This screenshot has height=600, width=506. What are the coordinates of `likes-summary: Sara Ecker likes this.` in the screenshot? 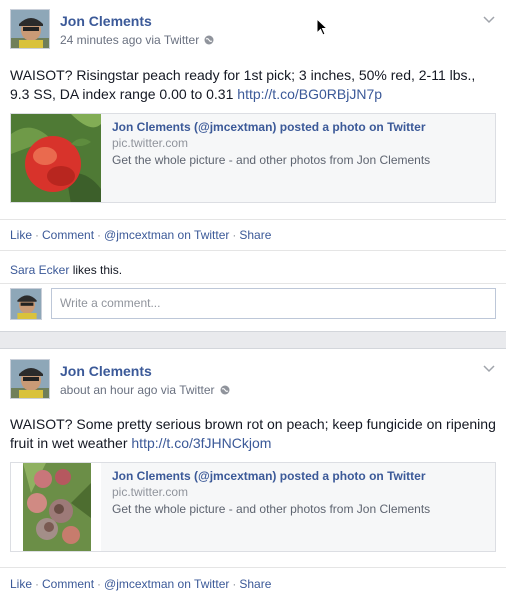 It's located at (66, 270).